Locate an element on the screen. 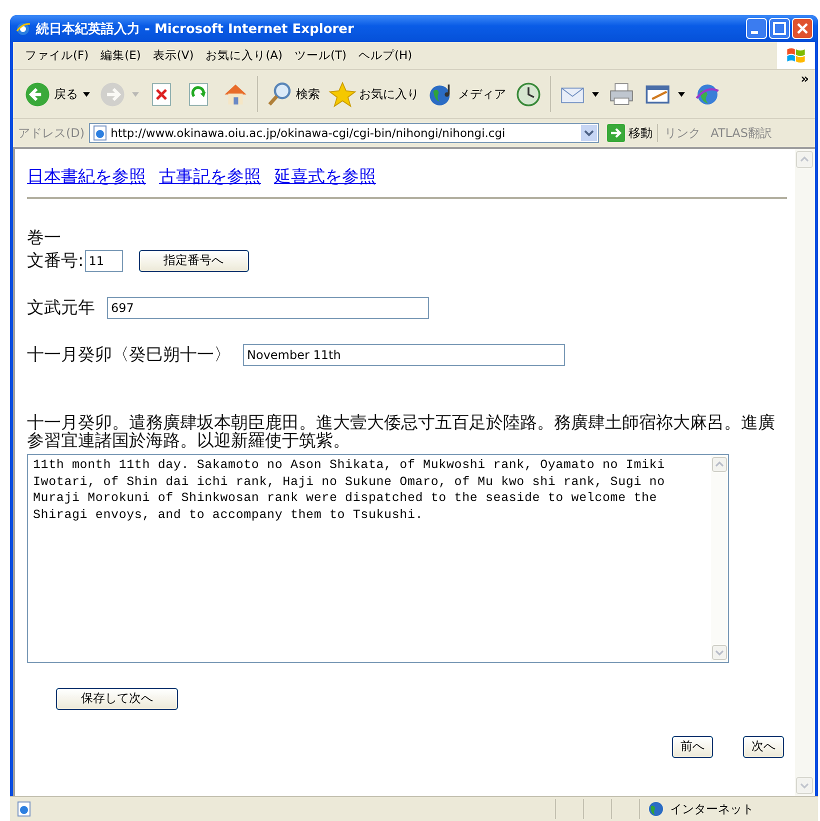  star-icon is located at coordinates (342, 94).